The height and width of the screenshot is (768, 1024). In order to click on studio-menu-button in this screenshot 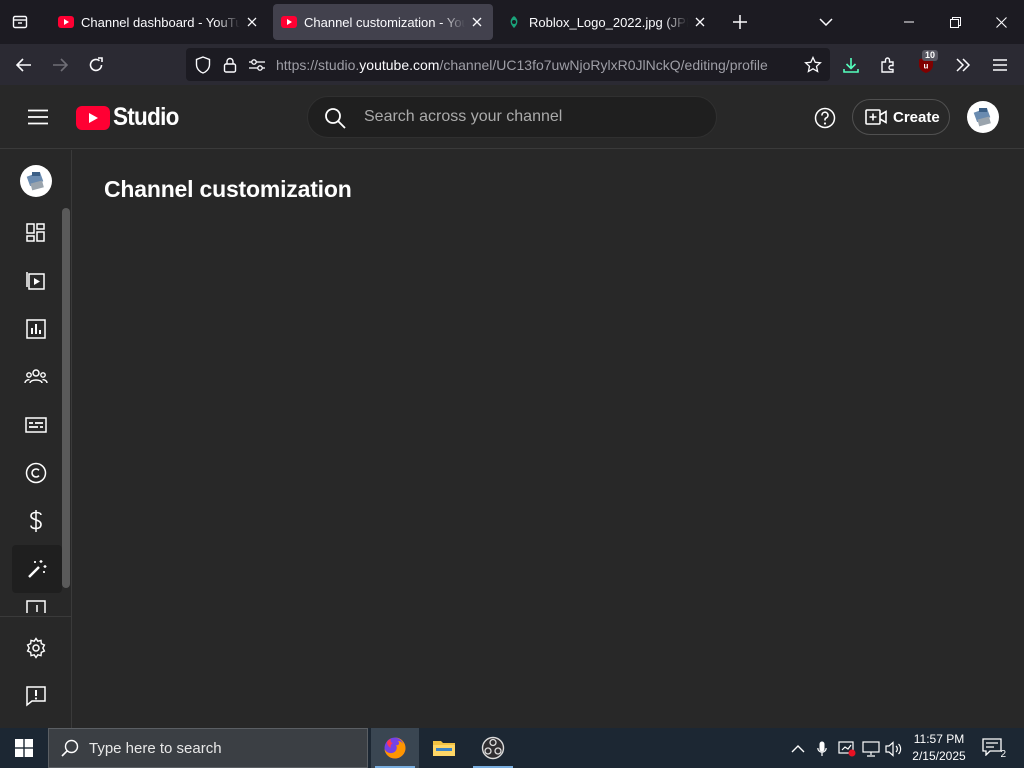, I will do `click(38, 117)`.